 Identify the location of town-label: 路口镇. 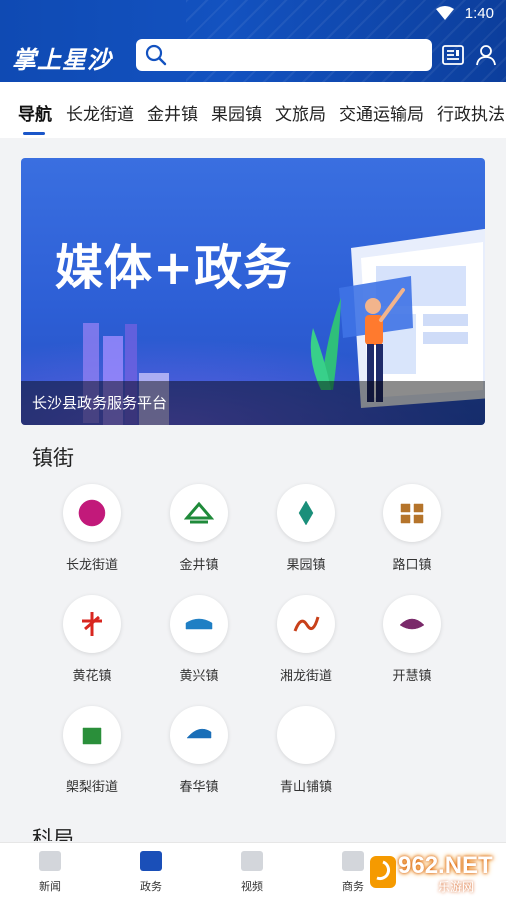
(412, 565).